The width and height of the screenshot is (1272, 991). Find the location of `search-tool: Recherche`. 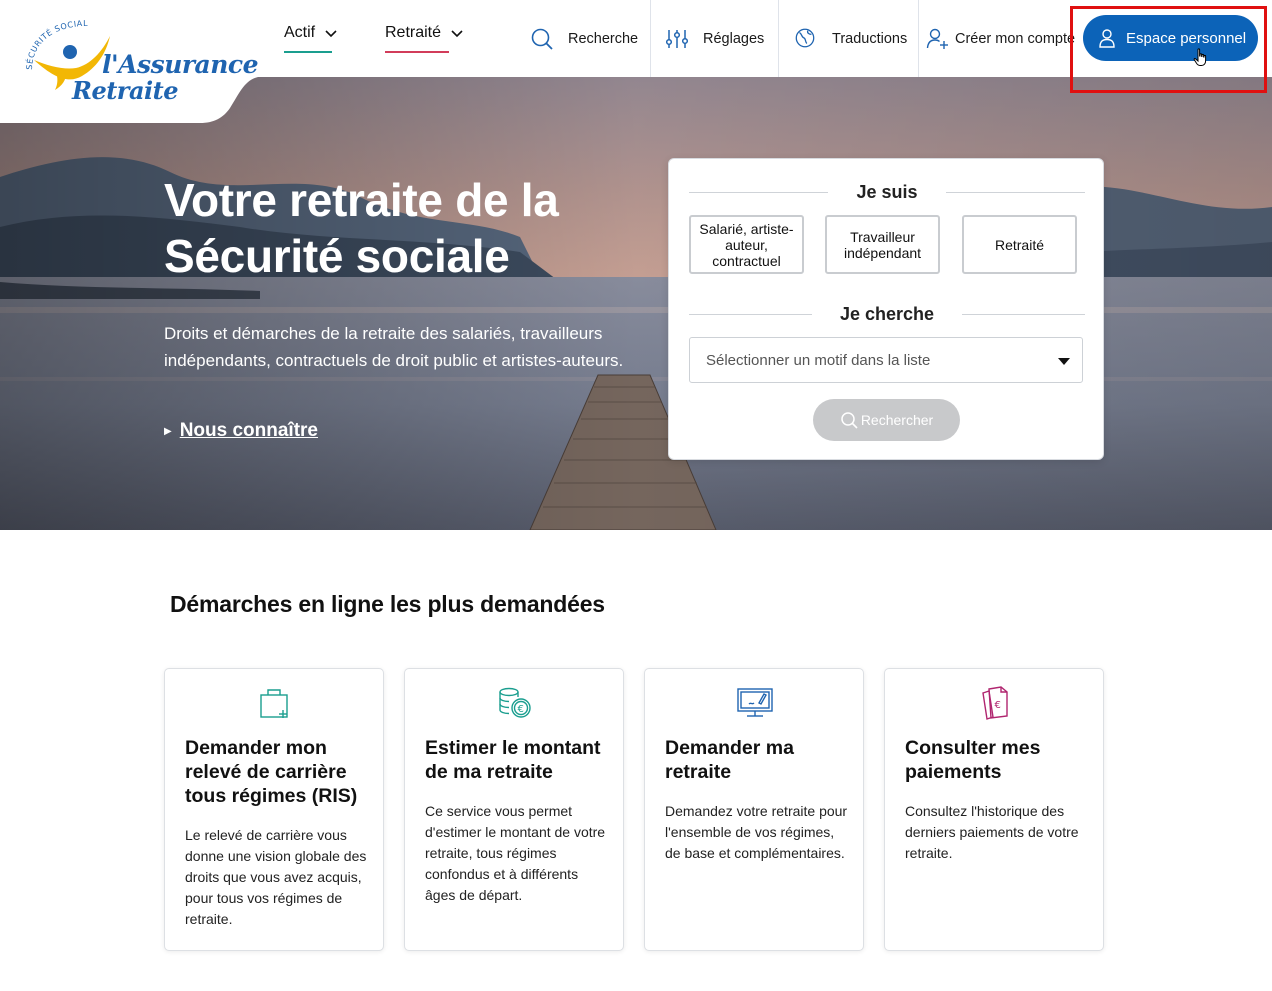

search-tool: Recherche is located at coordinates (584, 38).